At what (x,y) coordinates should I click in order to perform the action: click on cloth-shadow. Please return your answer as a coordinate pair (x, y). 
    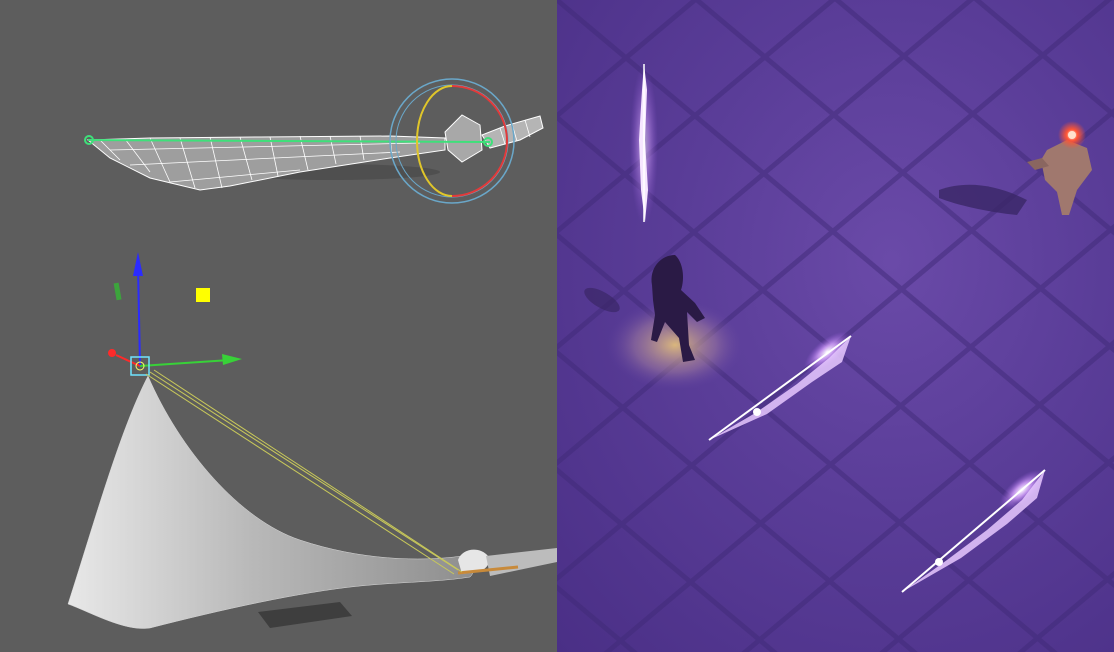
    Looking at the image, I should click on (305, 615).